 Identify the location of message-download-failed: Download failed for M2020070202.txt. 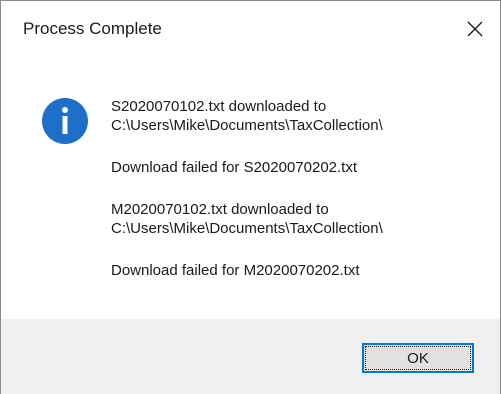
(301, 270).